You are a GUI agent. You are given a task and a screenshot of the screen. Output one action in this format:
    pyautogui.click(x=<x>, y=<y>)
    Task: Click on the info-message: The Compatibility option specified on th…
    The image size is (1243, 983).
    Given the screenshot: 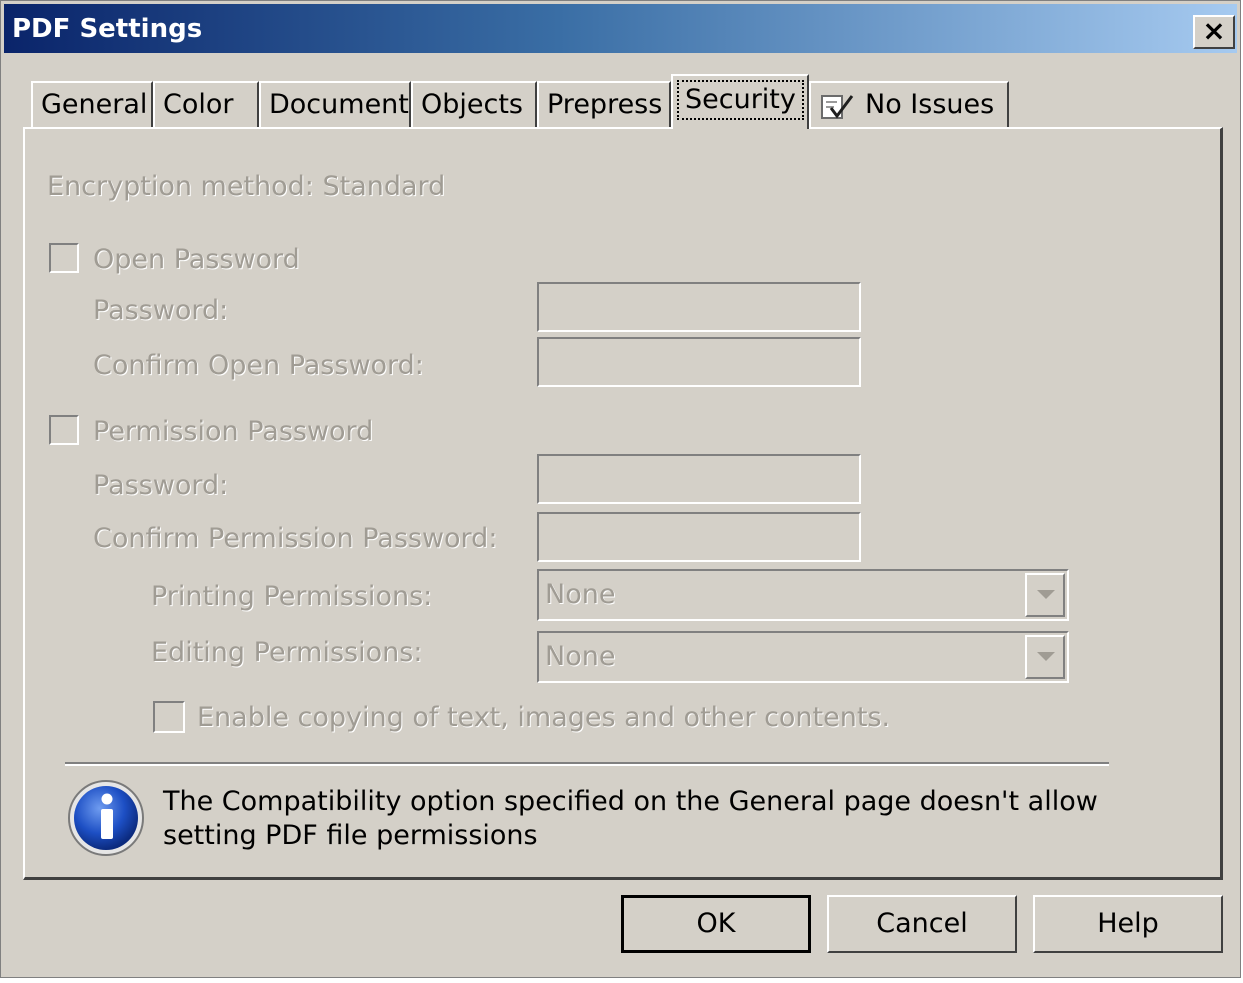 What is the action you would take?
    pyautogui.click(x=630, y=818)
    